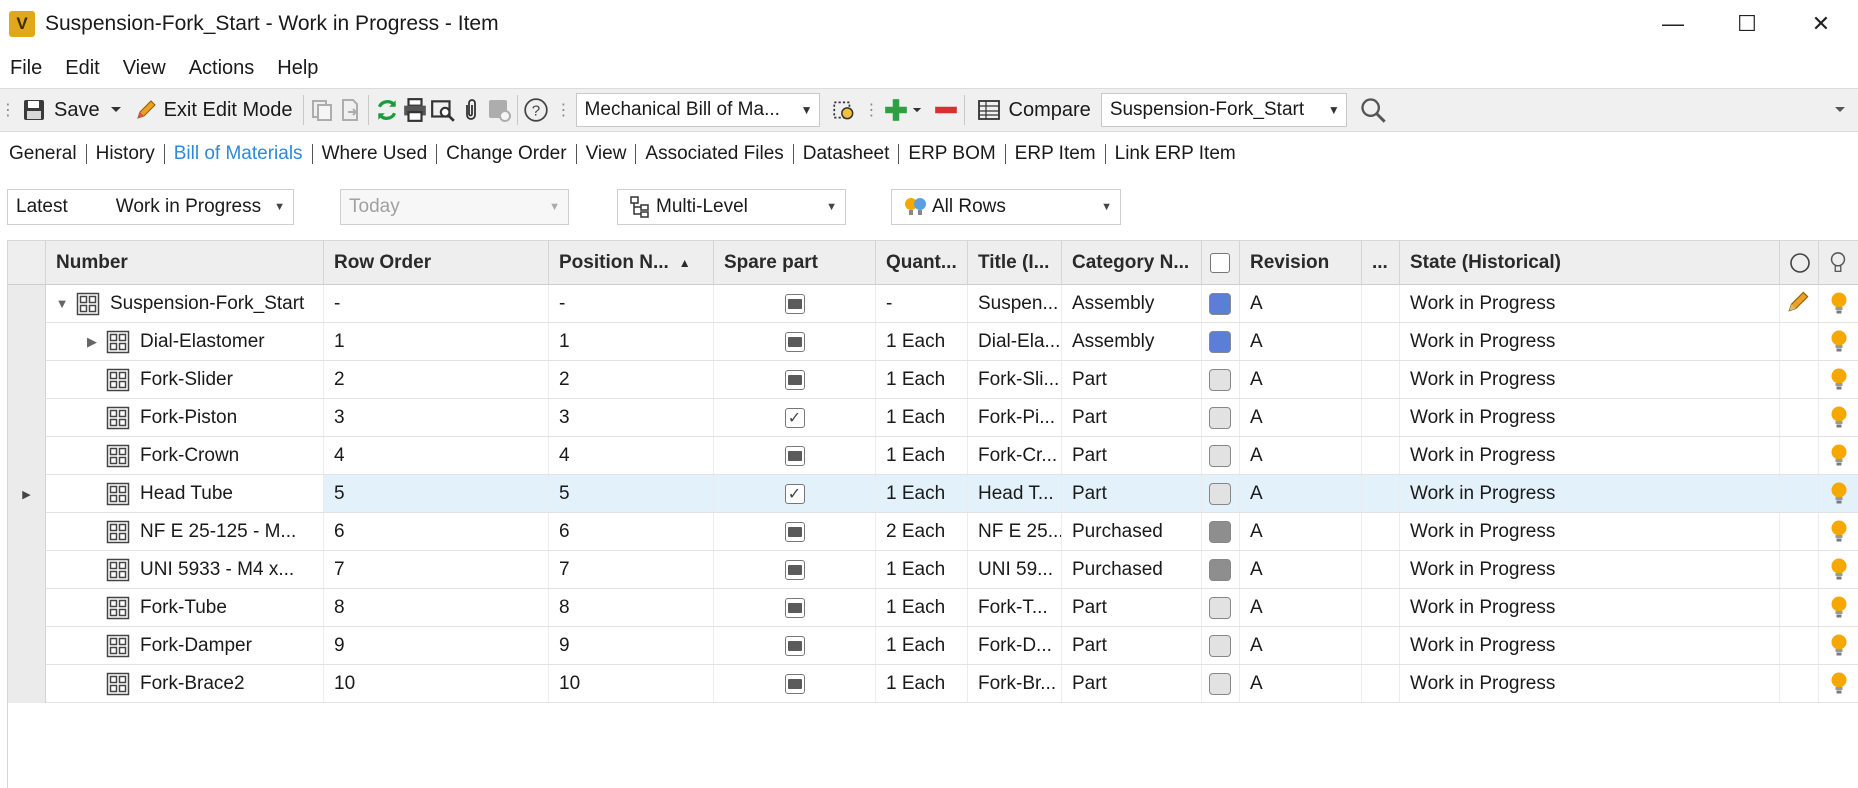 The image size is (1858, 788). What do you see at coordinates (185, 645) in the screenshot?
I see `cell-number: Fork-Damper` at bounding box center [185, 645].